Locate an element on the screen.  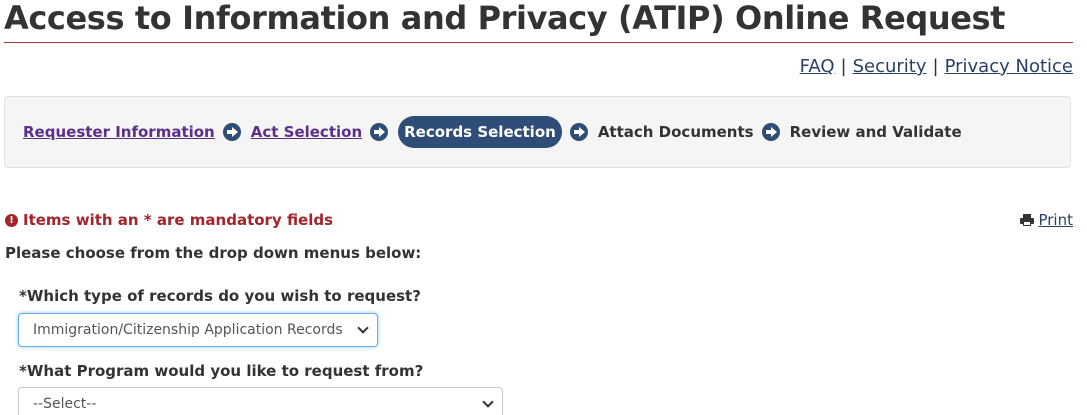
print-label: Print is located at coordinates (1055, 220).